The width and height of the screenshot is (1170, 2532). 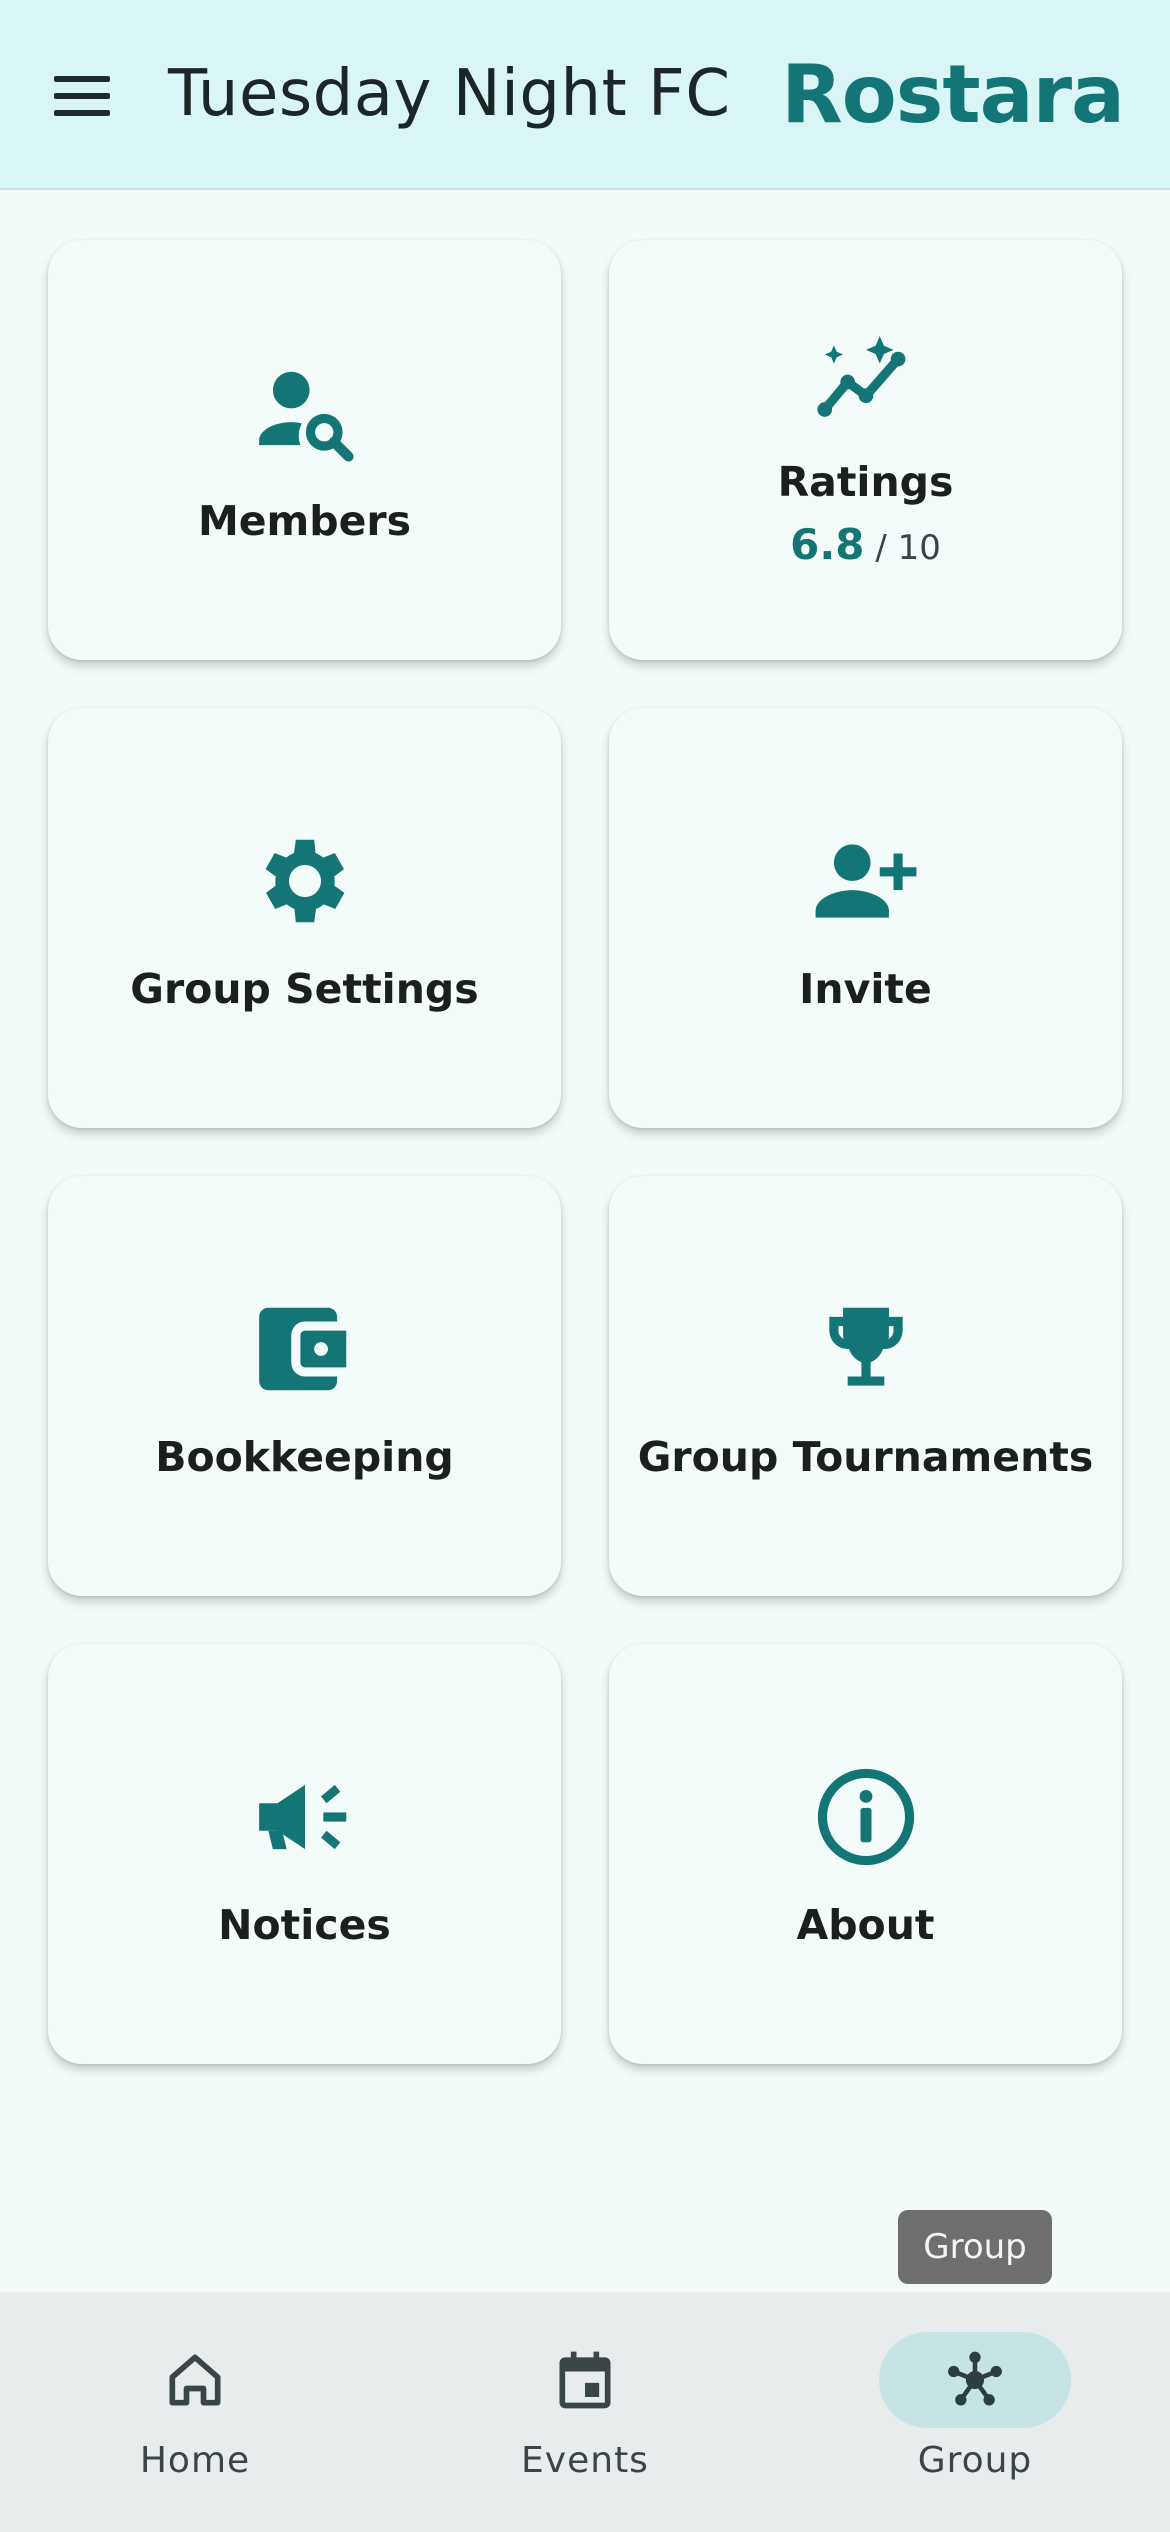 I want to click on rating-scale: / 10, so click(x=902, y=547).